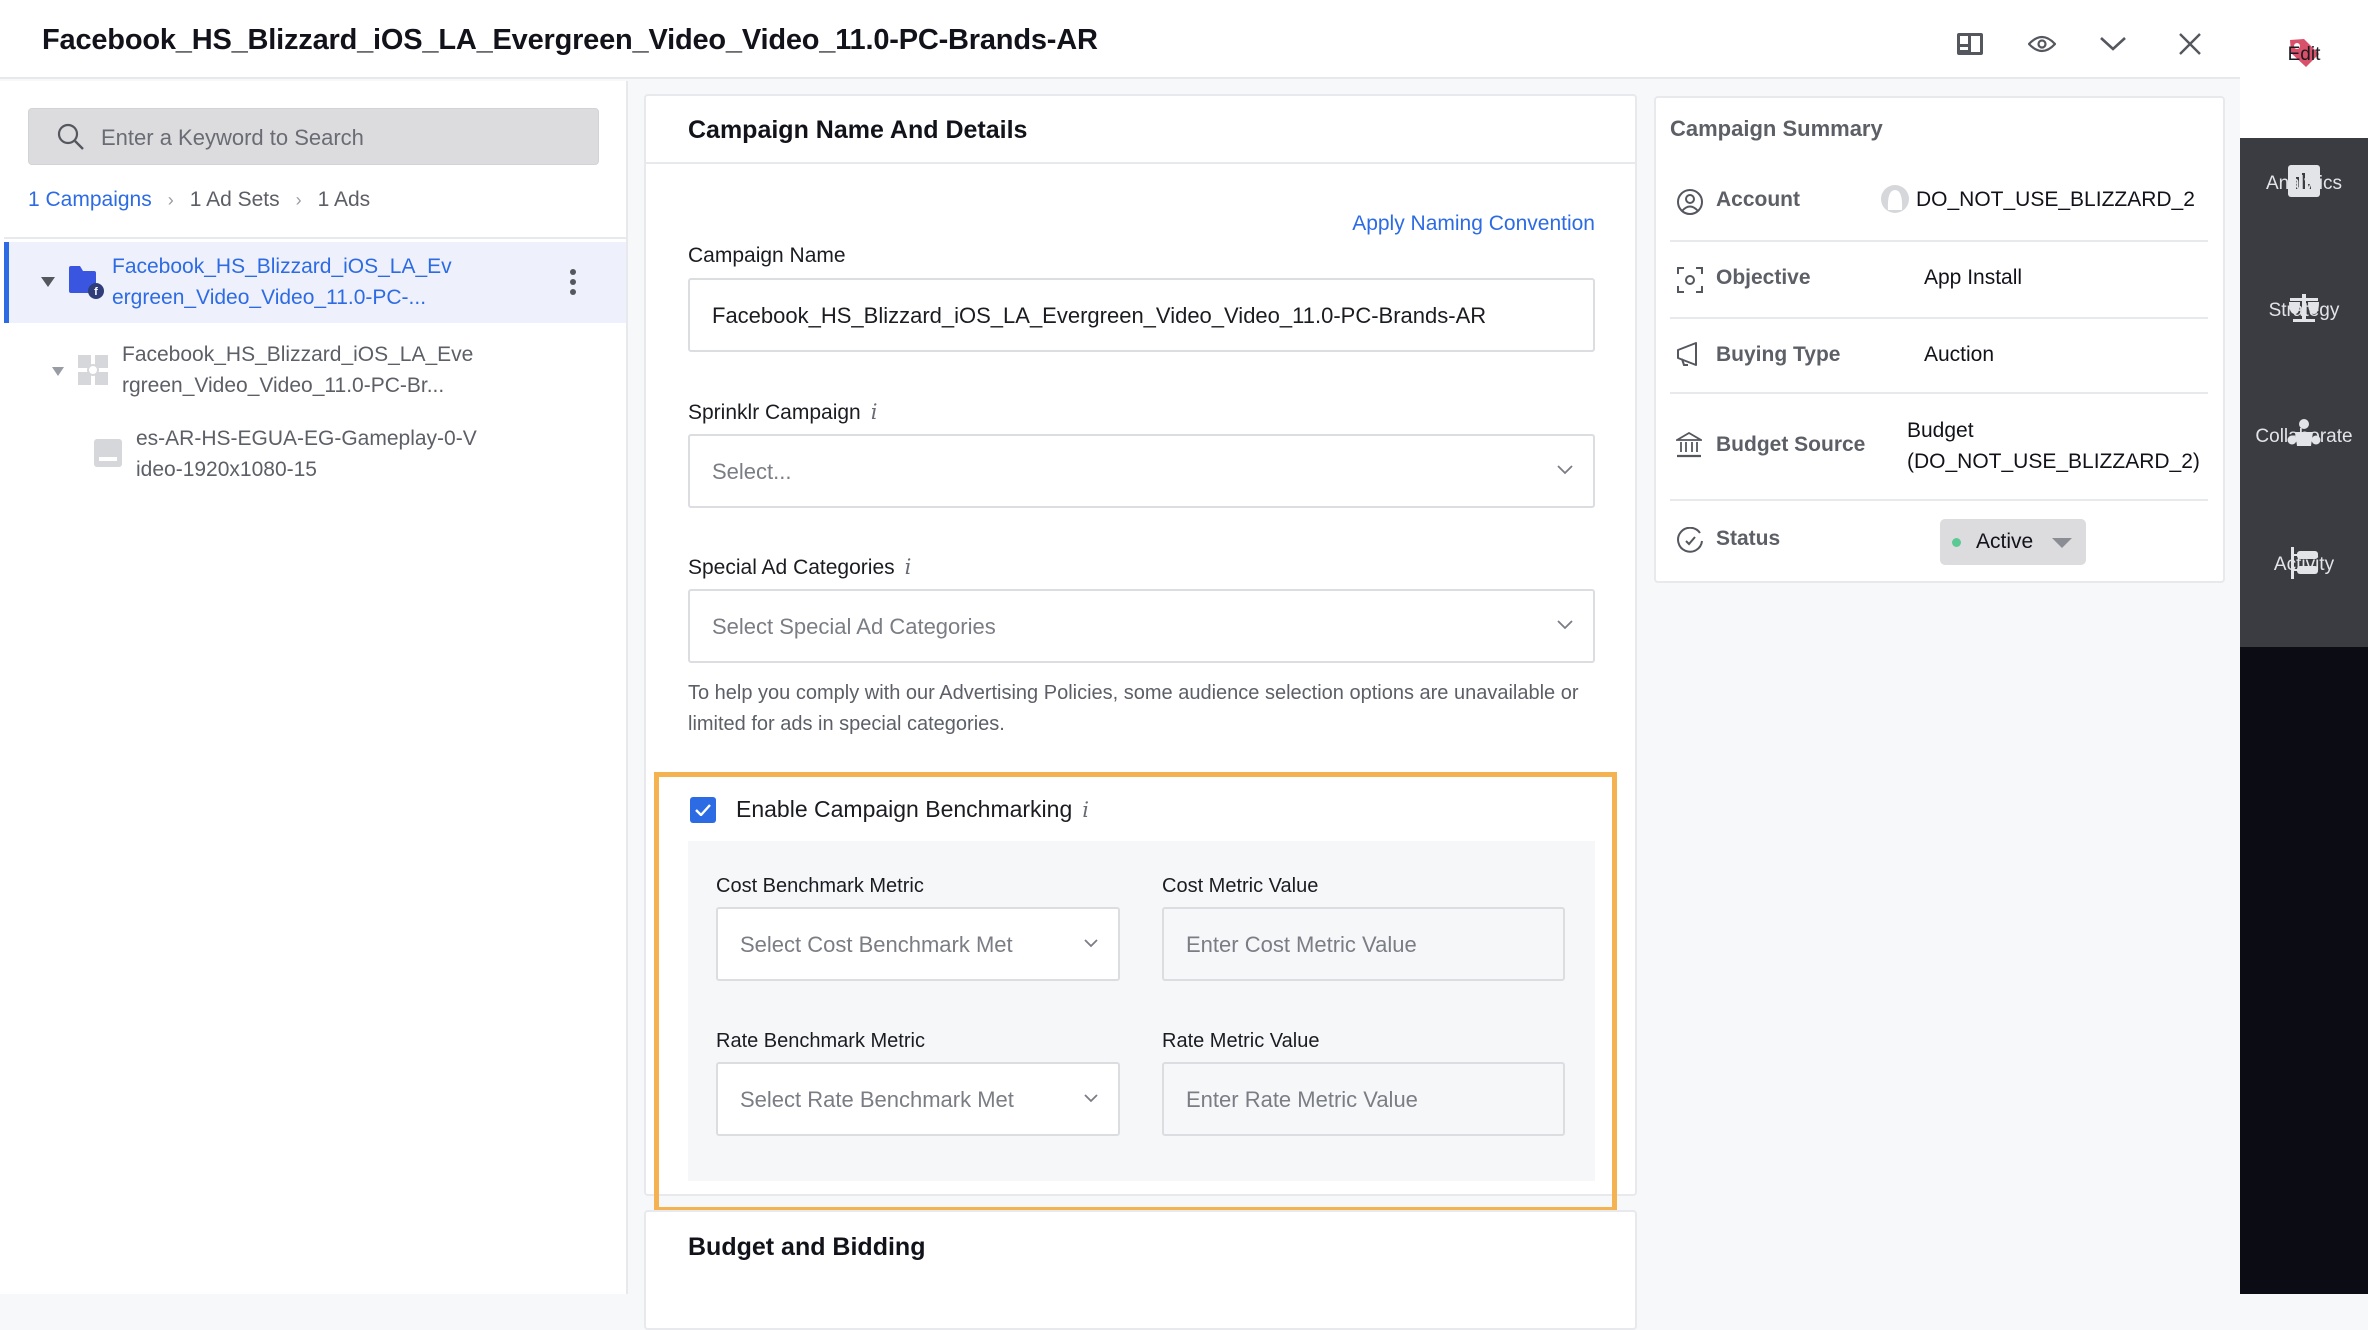 The width and height of the screenshot is (2368, 1330). What do you see at coordinates (1690, 543) in the screenshot?
I see `status-check-icon` at bounding box center [1690, 543].